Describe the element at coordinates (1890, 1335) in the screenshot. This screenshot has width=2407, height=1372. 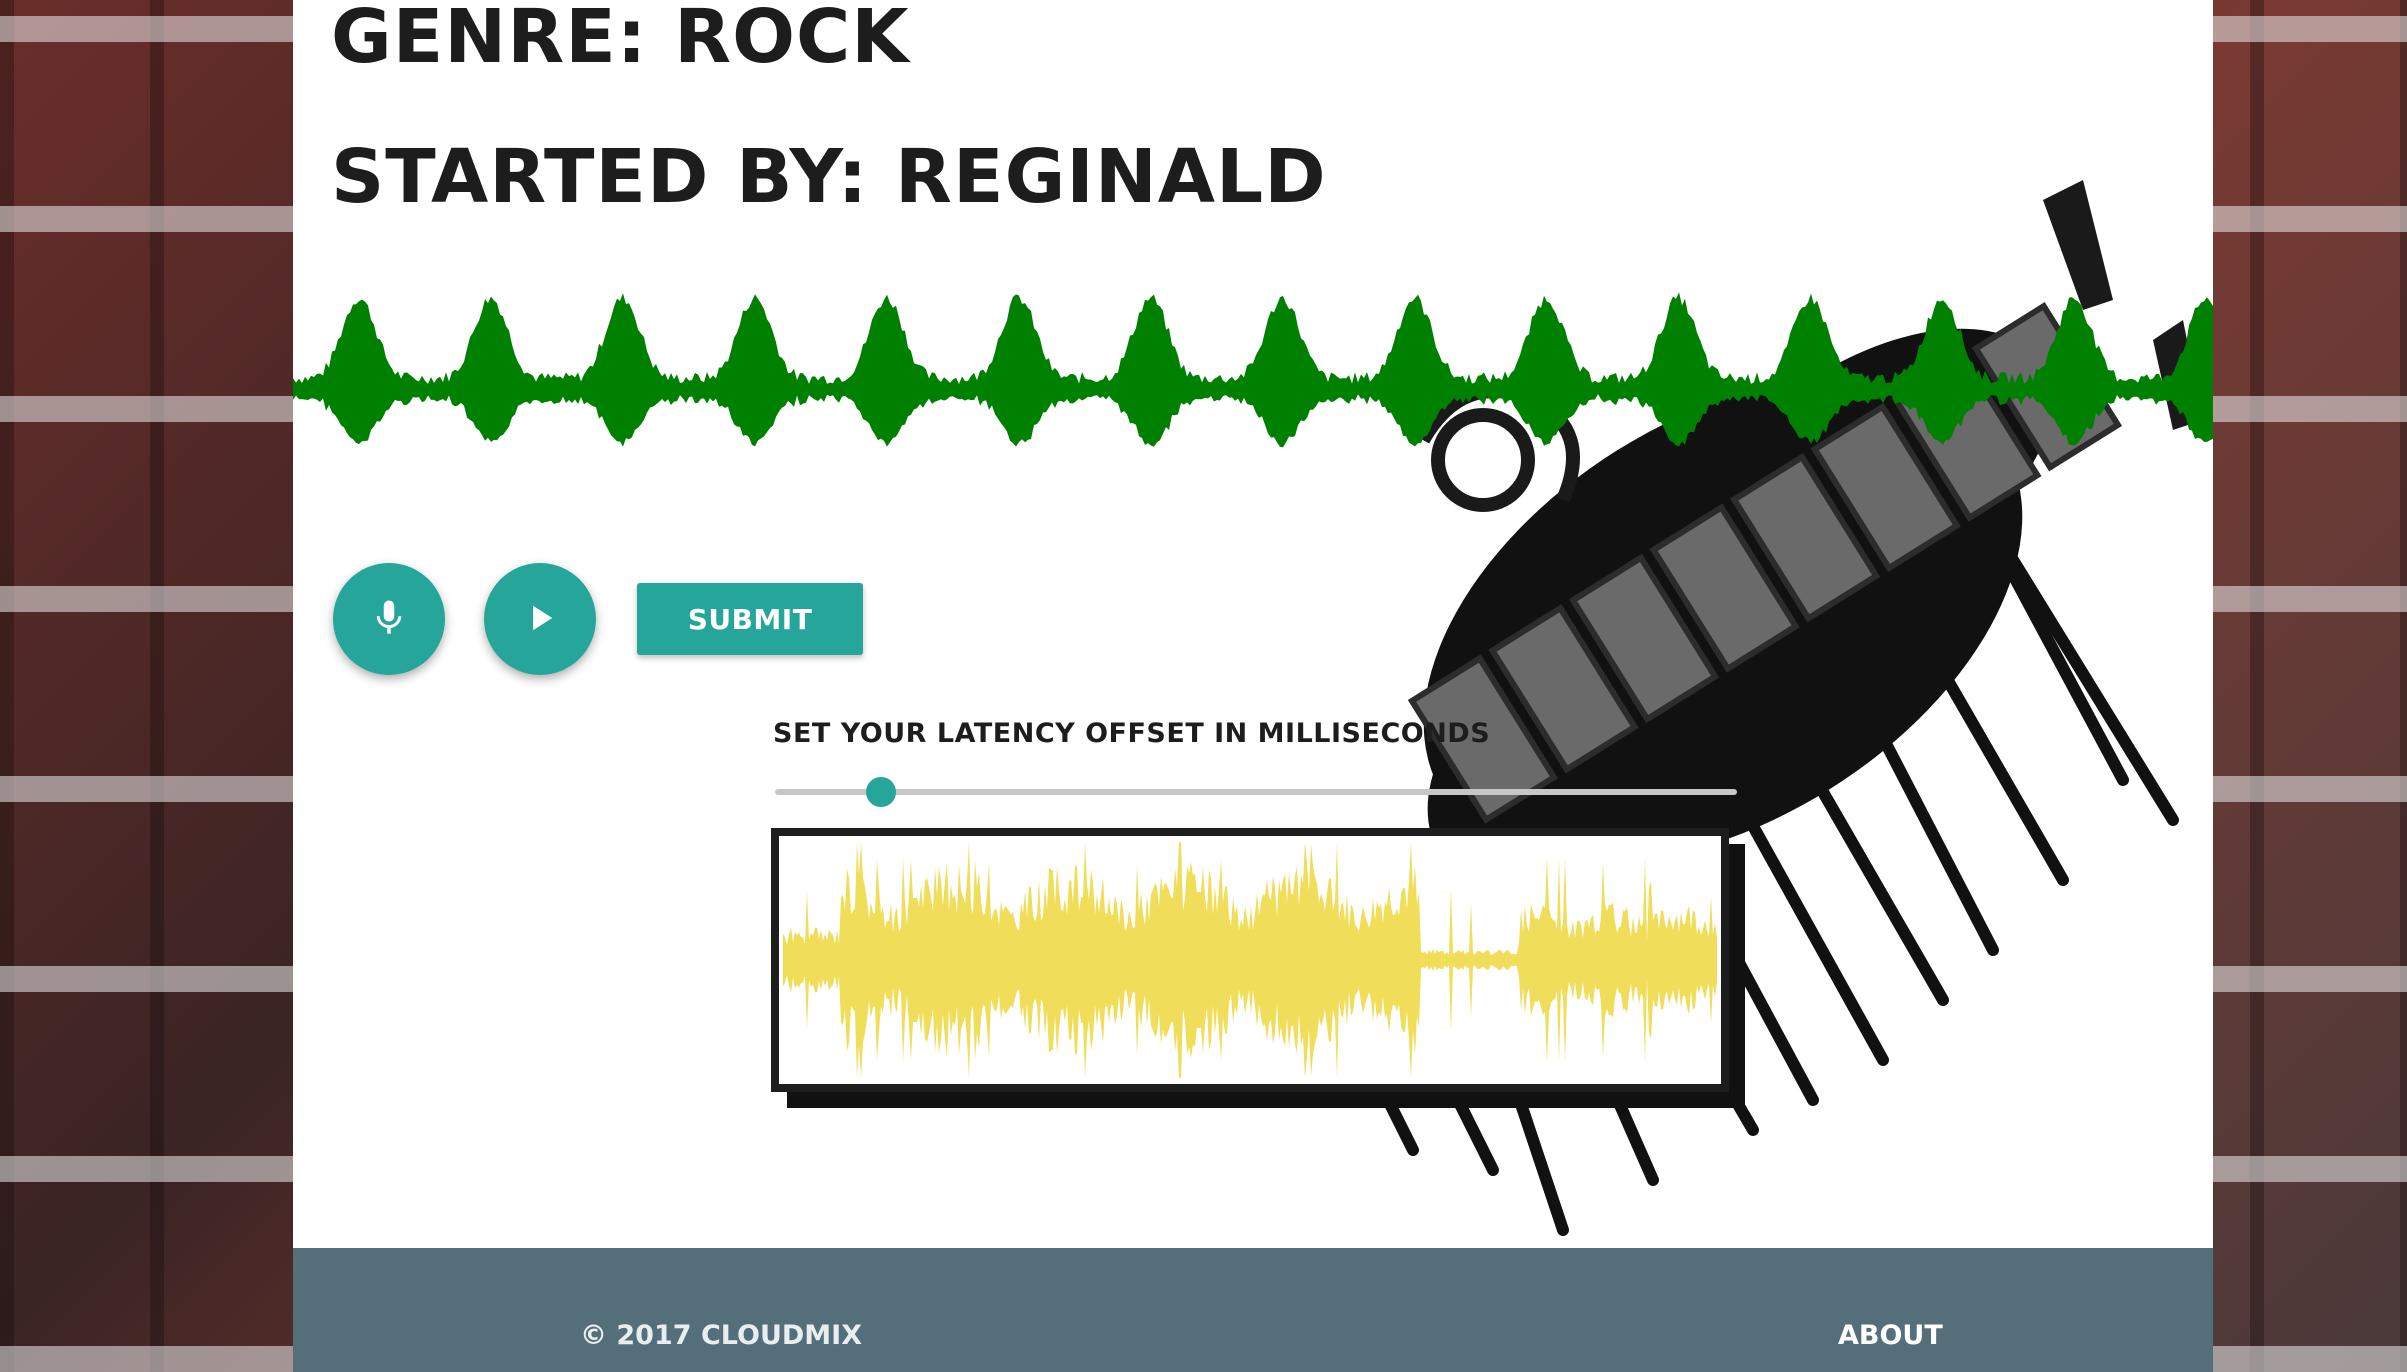
I see `about-link: About` at that location.